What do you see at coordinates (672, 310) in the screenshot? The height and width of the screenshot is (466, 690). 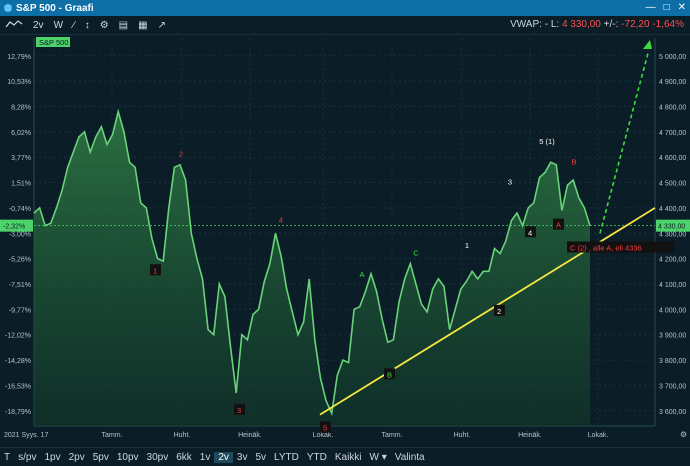 I see `right-axis-tick: 4 000,00` at bounding box center [672, 310].